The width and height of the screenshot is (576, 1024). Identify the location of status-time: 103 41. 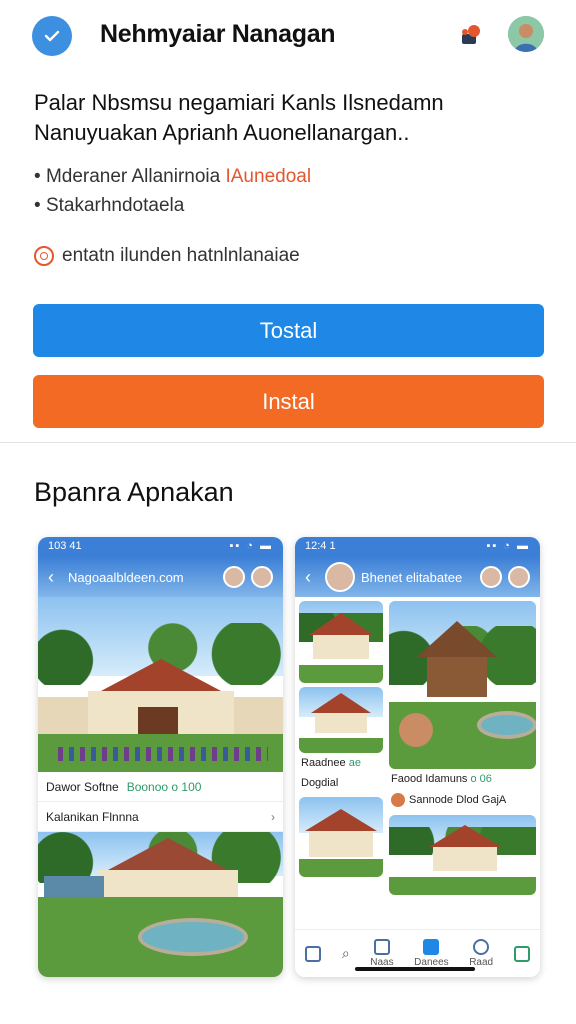
(65, 546).